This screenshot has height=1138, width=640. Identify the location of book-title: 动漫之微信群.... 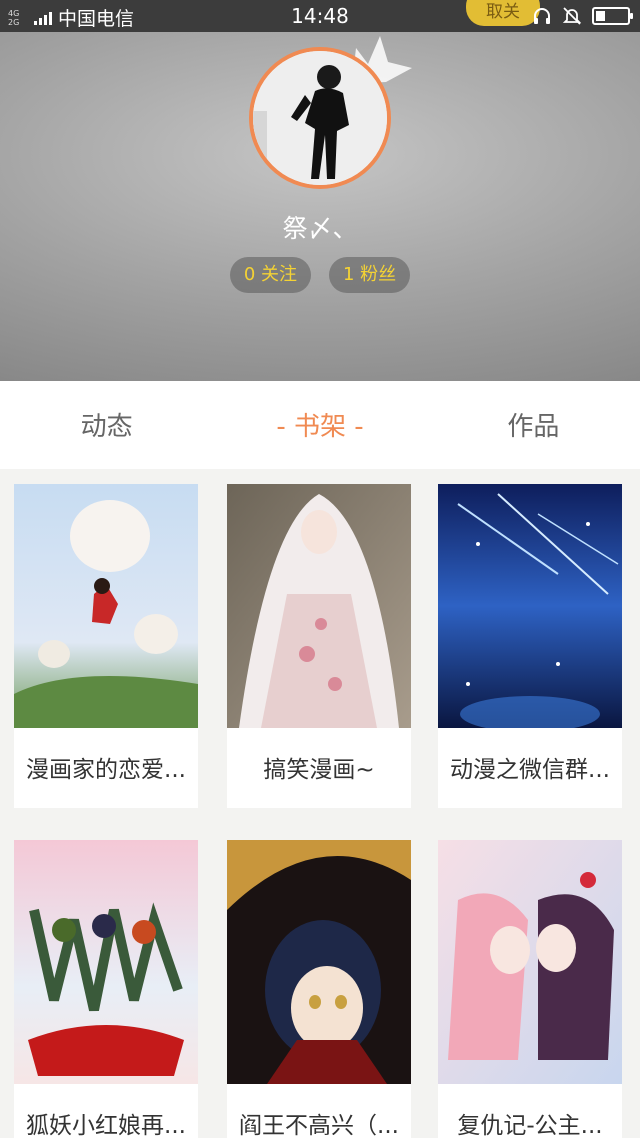
(530, 770).